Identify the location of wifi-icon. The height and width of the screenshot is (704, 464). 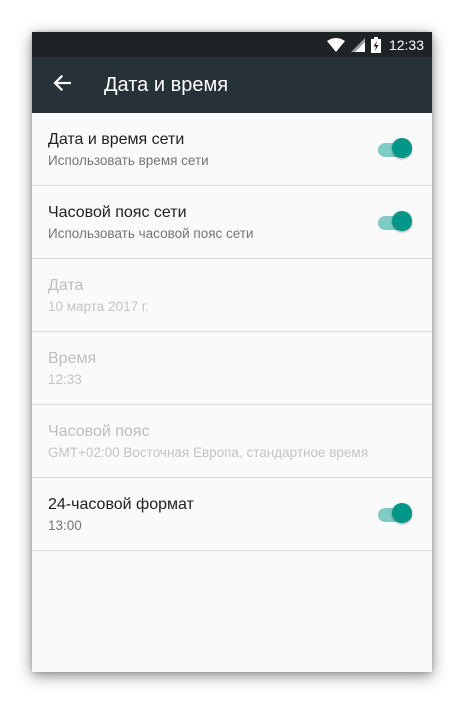
(335, 44).